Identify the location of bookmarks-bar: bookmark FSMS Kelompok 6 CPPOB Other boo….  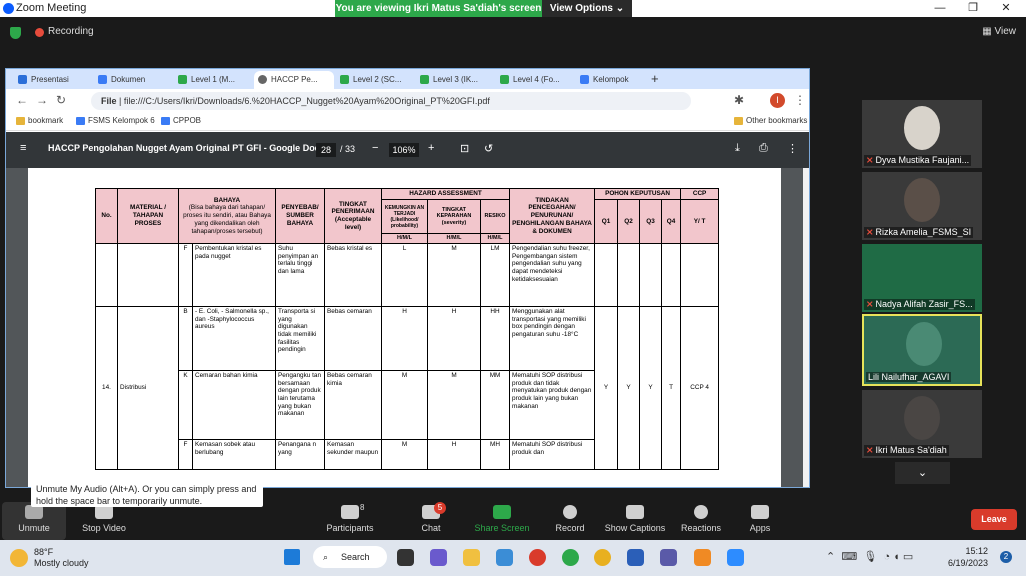
(407, 122).